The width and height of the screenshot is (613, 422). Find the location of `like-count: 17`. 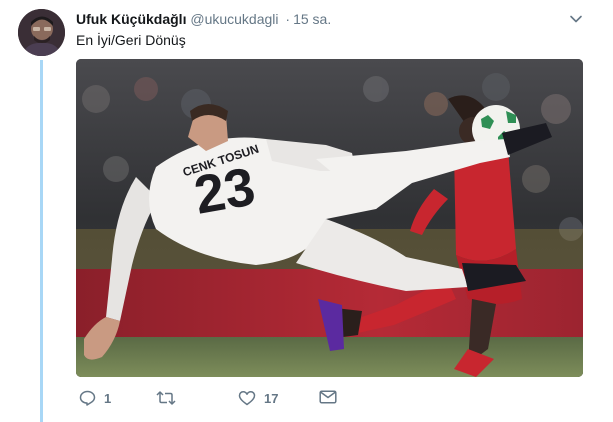

like-count: 17 is located at coordinates (271, 398).